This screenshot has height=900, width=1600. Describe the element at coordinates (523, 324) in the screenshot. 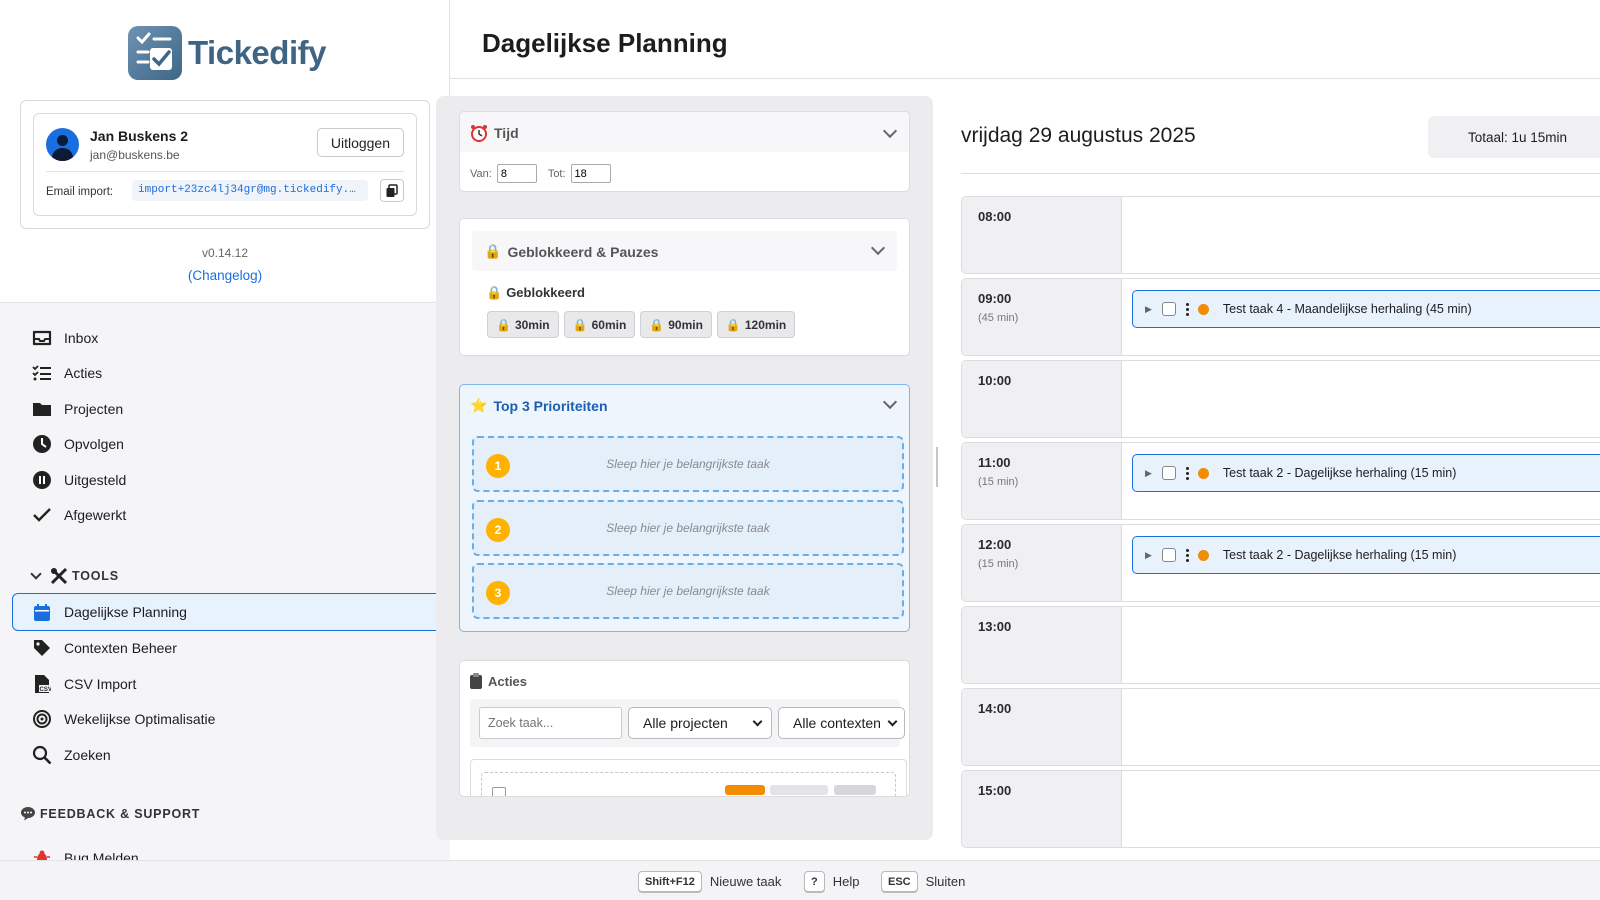

I see `block-30min-button: 🔒 30min` at that location.